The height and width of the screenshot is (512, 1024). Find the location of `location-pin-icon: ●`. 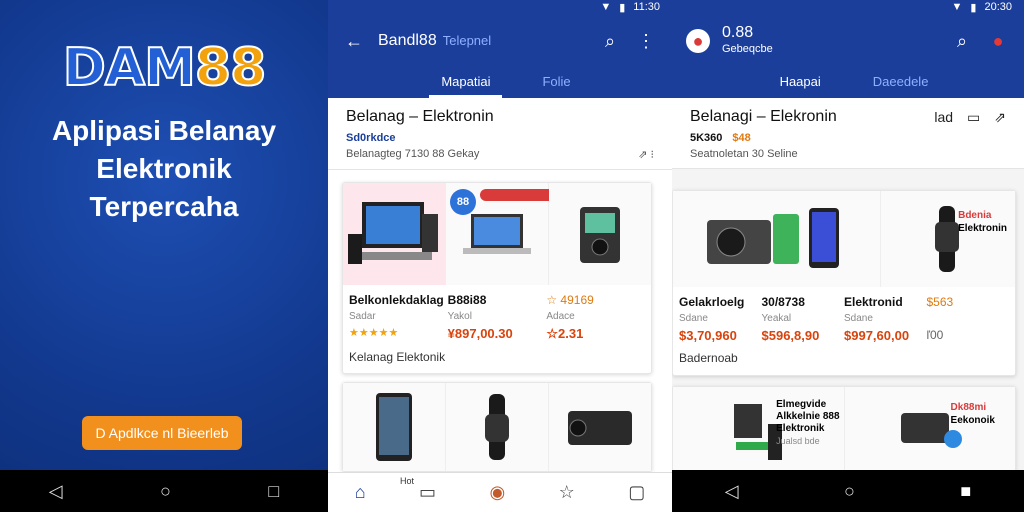

location-pin-icon: ● is located at coordinates (998, 41).